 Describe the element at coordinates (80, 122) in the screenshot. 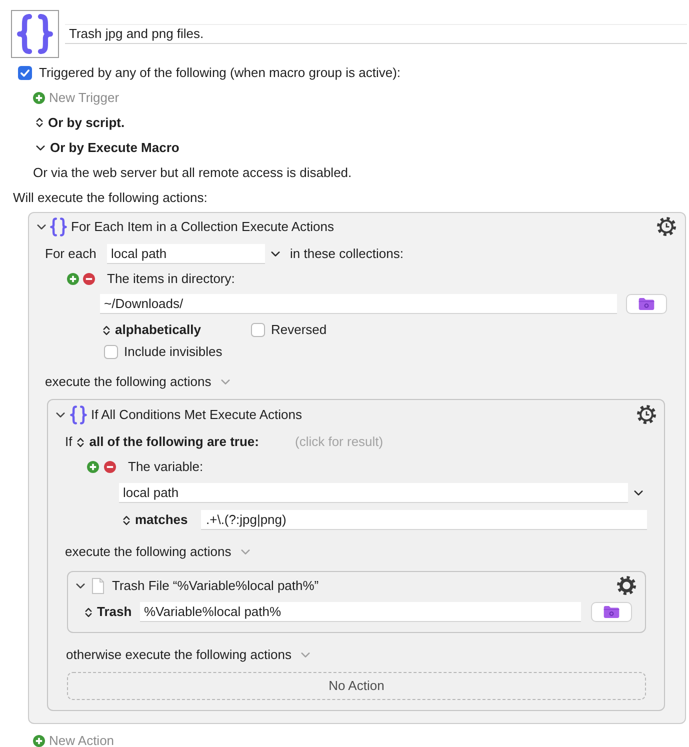

I see `trigger-option: Or by script.` at that location.